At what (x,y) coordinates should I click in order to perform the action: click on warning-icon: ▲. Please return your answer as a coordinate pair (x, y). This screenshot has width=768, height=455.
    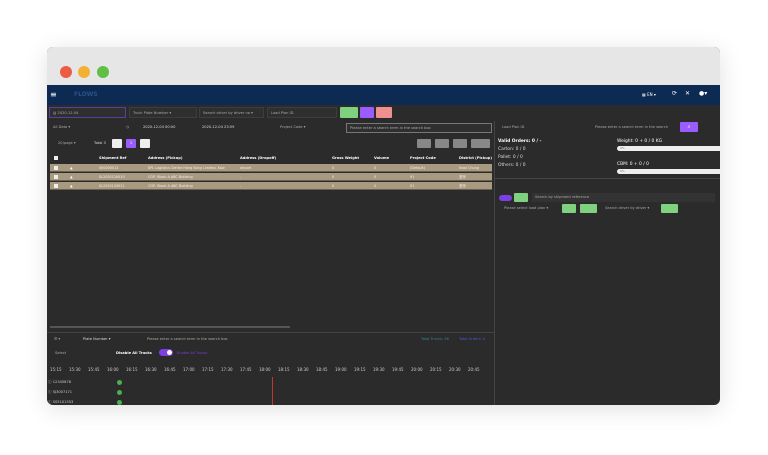
    Looking at the image, I should click on (71, 186).